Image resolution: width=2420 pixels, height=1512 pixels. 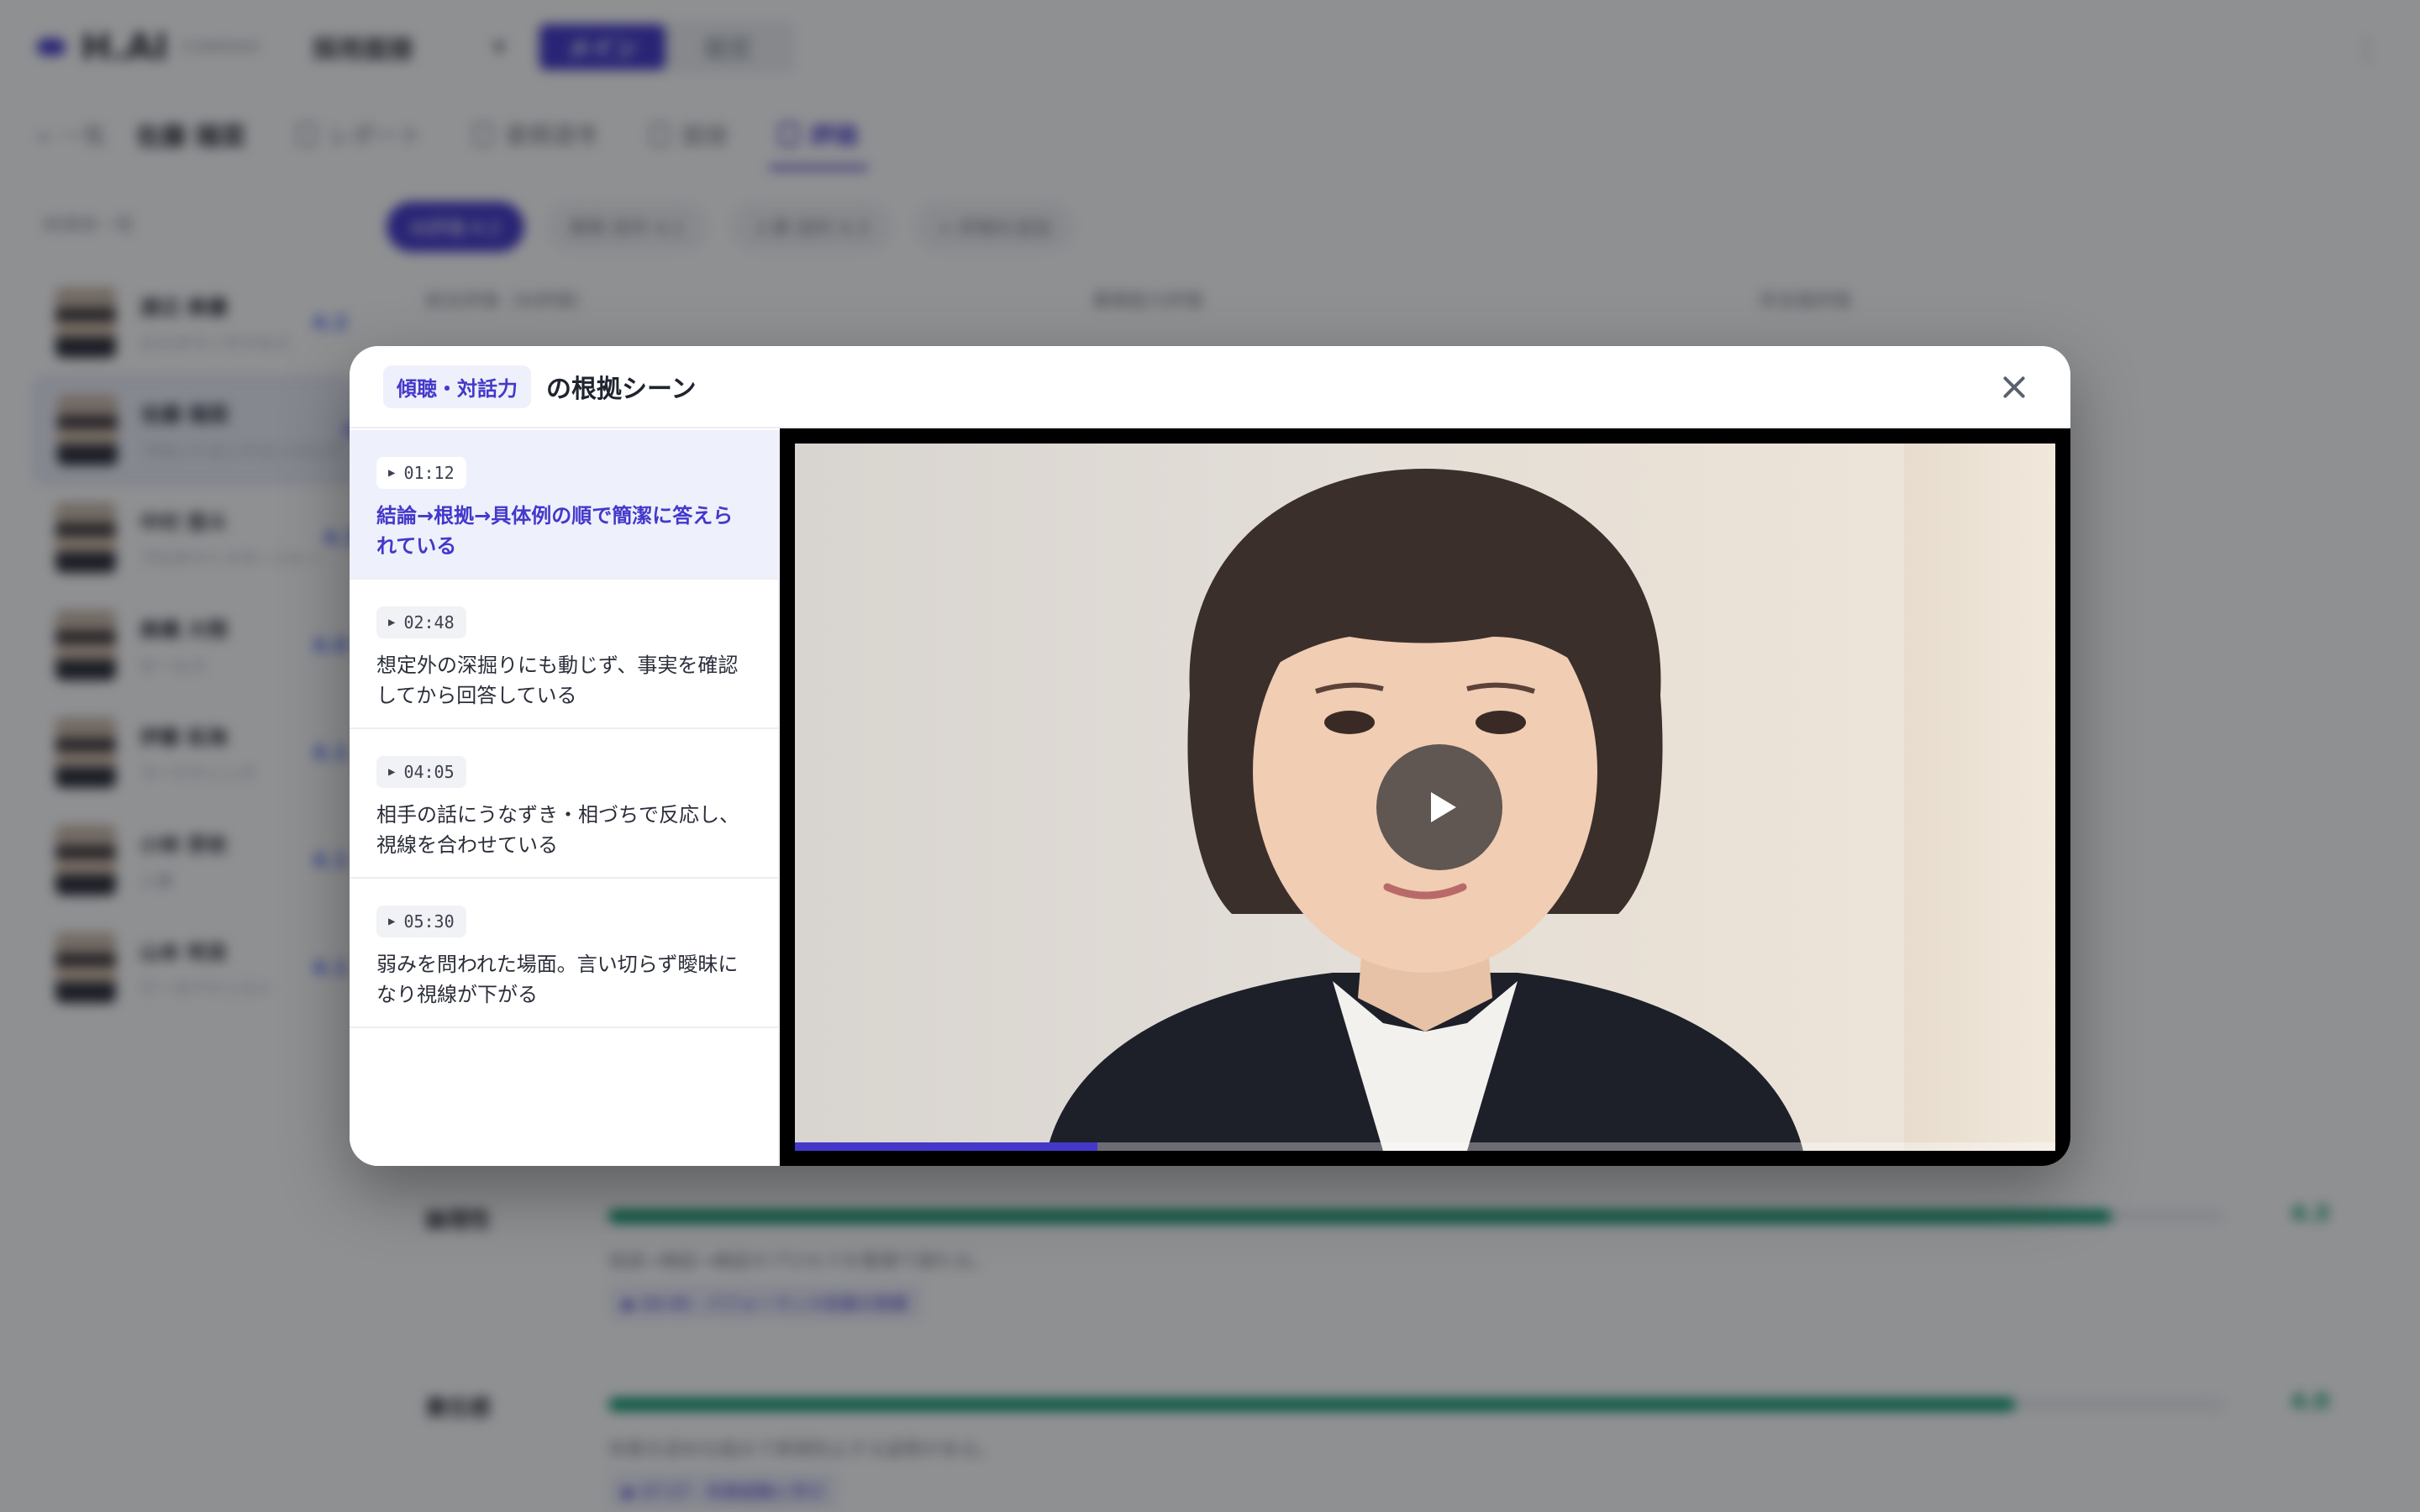 I want to click on video-progress-bar, so click(x=1425, y=1146).